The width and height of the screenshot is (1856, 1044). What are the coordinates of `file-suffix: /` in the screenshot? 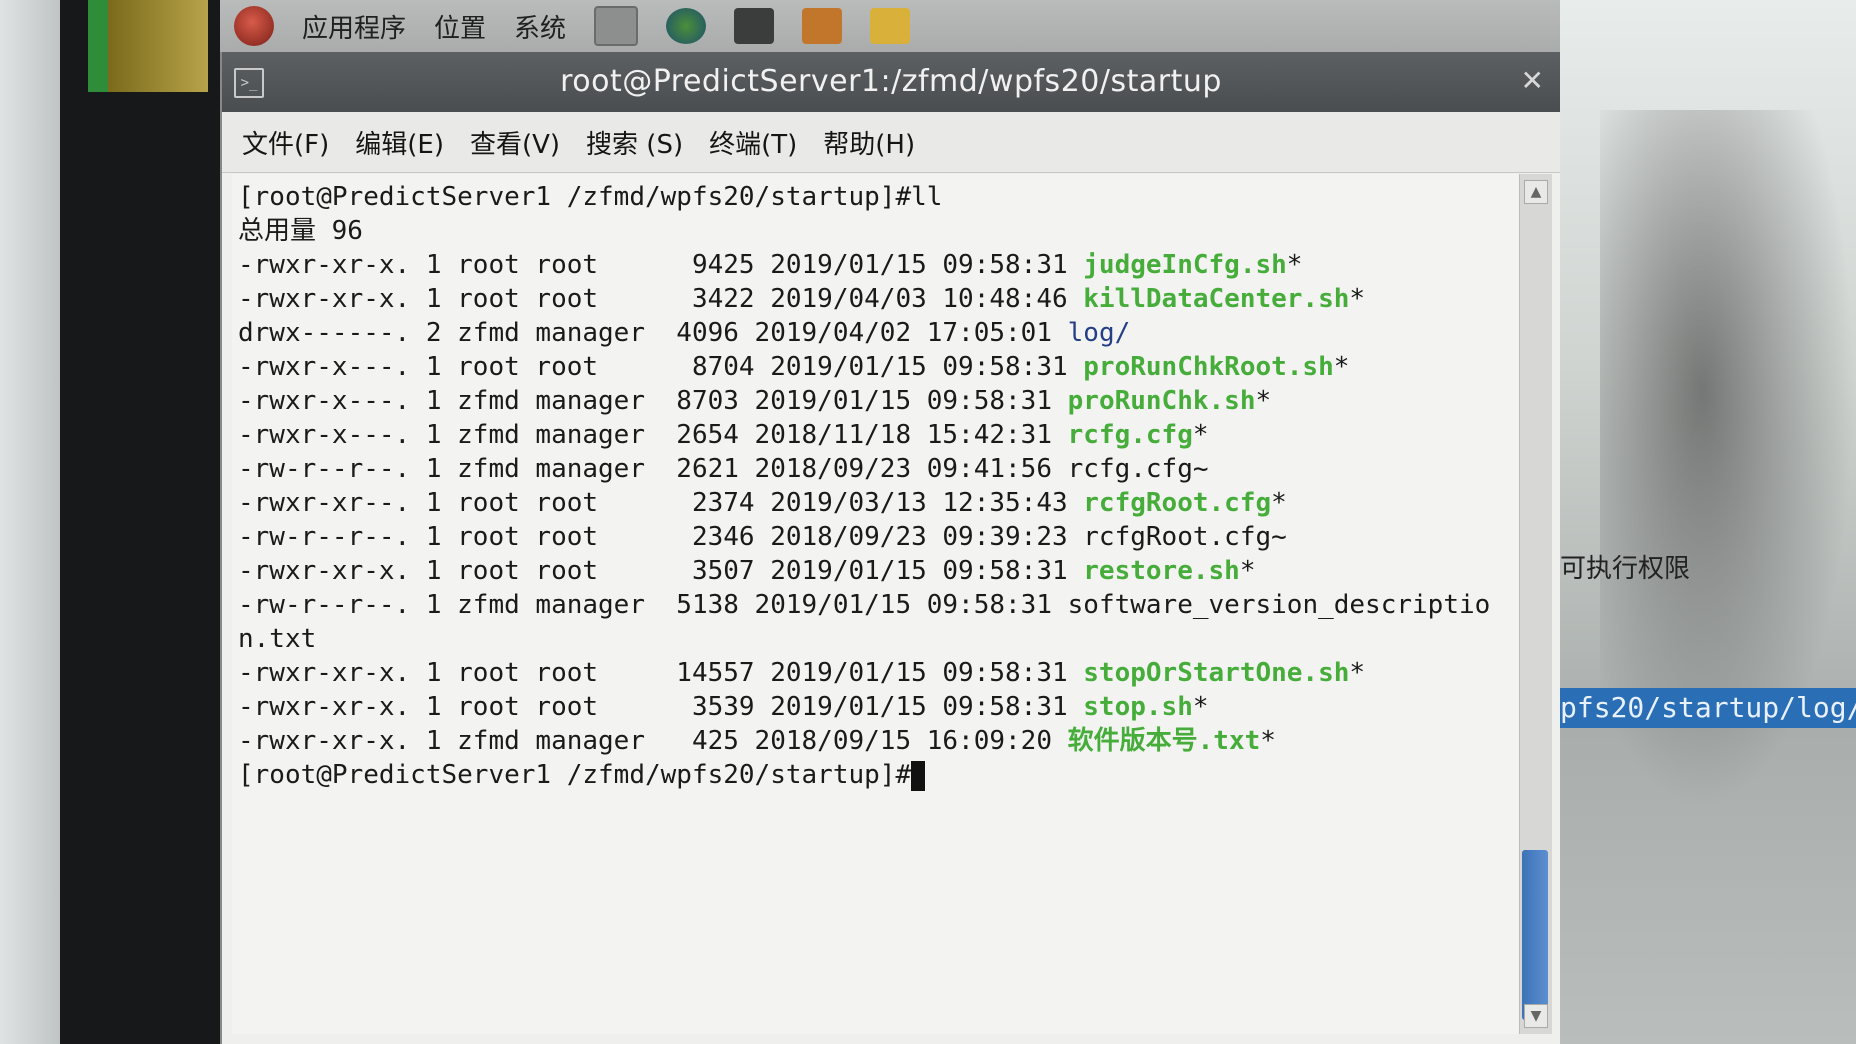 It's located at (1122, 333).